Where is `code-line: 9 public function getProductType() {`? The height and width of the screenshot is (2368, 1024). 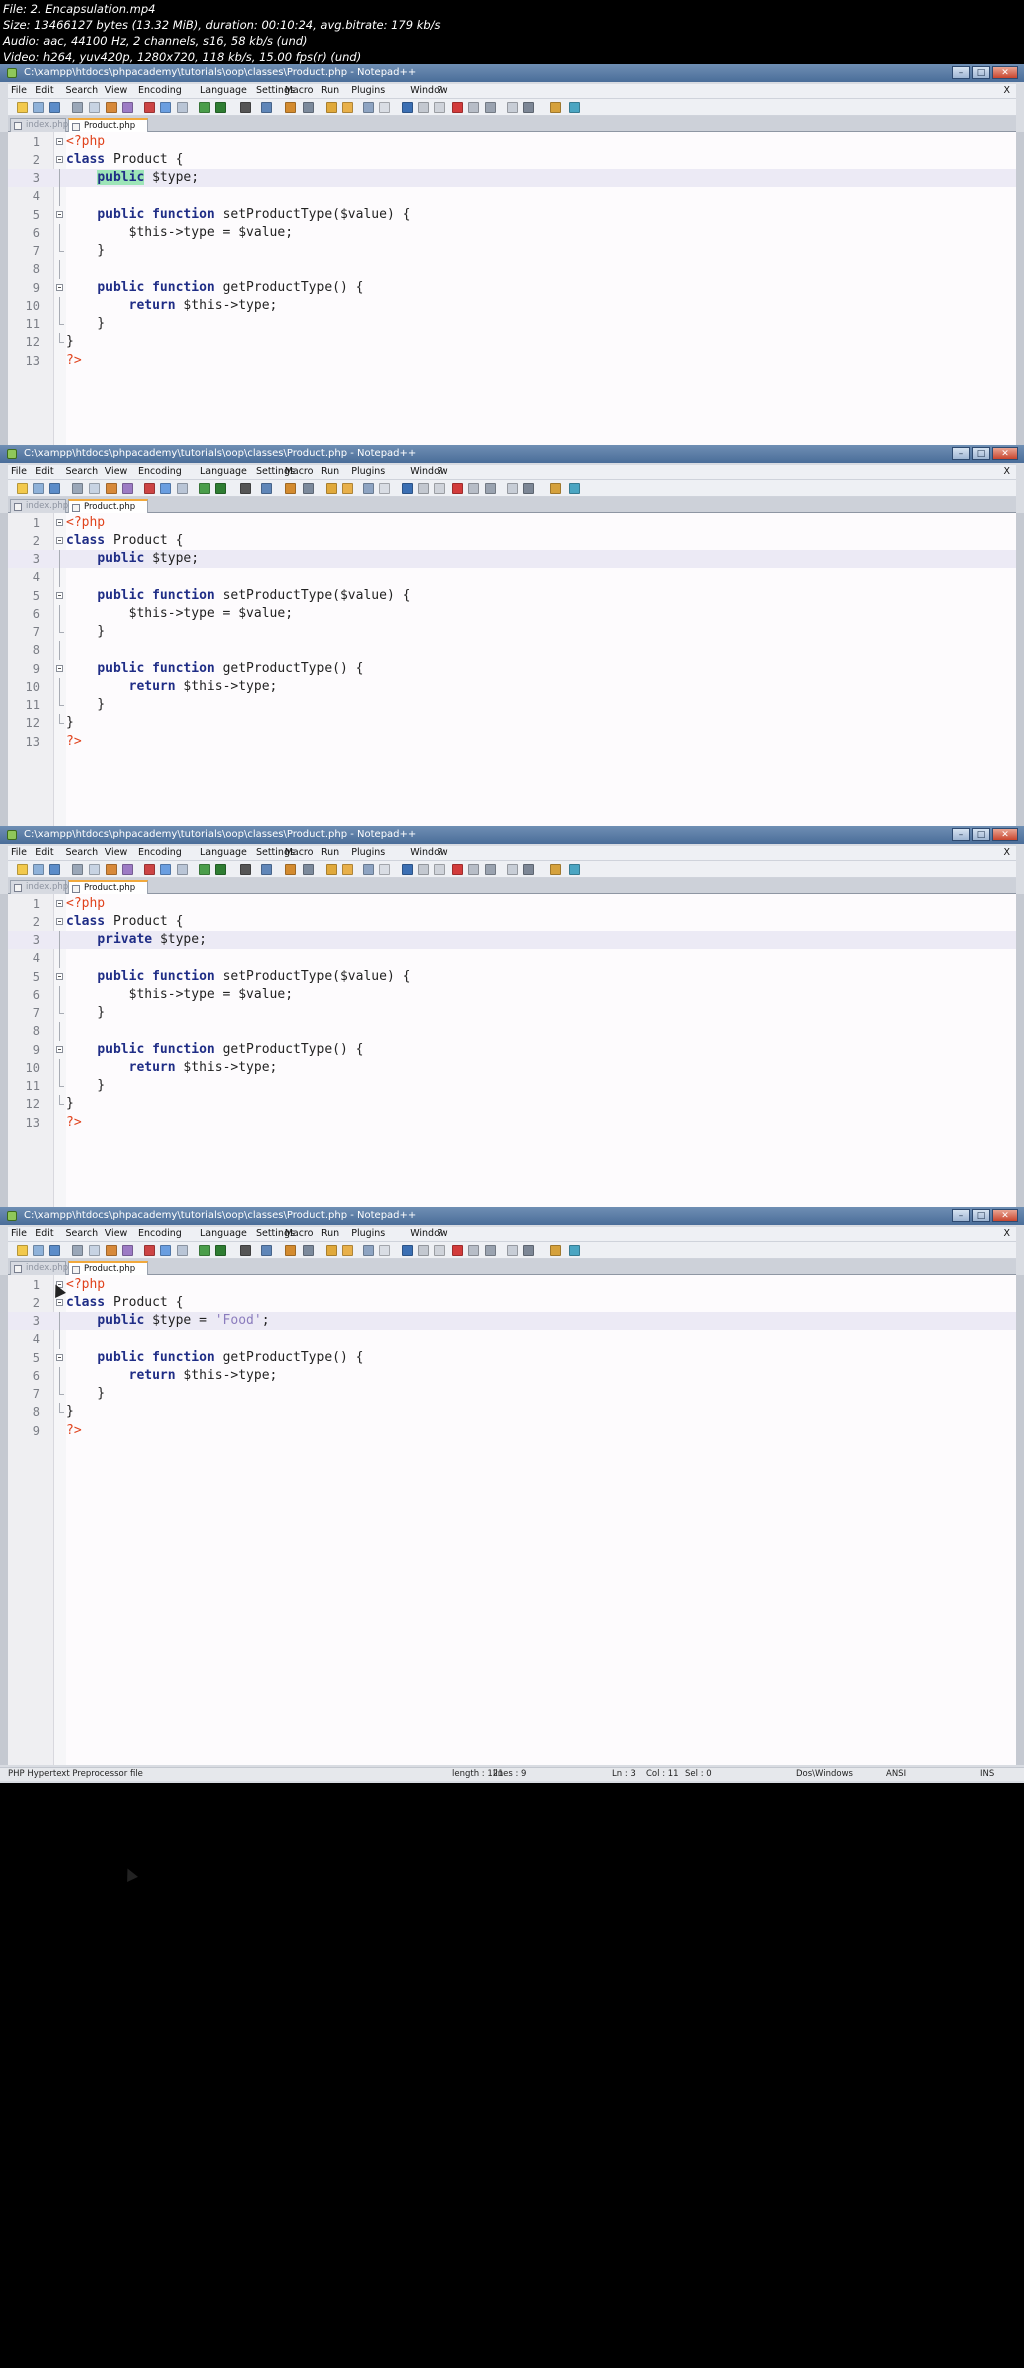 code-line: 9 public function getProductType() { is located at coordinates (512, 1050).